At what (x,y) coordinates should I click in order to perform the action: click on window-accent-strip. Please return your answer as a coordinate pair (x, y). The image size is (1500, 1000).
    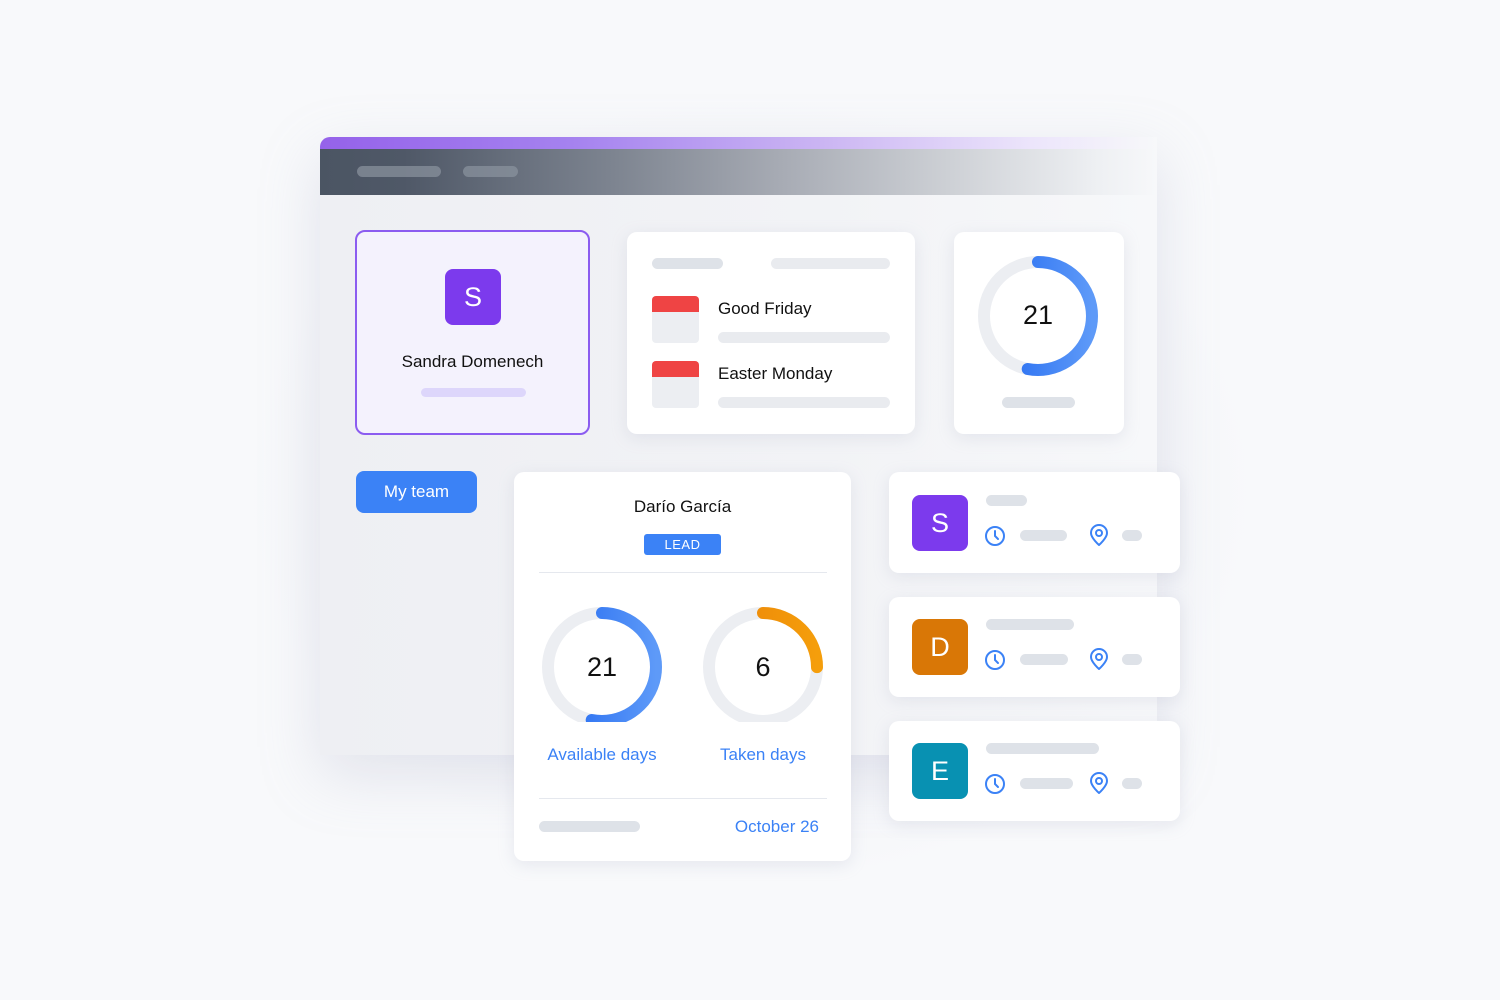
    Looking at the image, I should click on (738, 143).